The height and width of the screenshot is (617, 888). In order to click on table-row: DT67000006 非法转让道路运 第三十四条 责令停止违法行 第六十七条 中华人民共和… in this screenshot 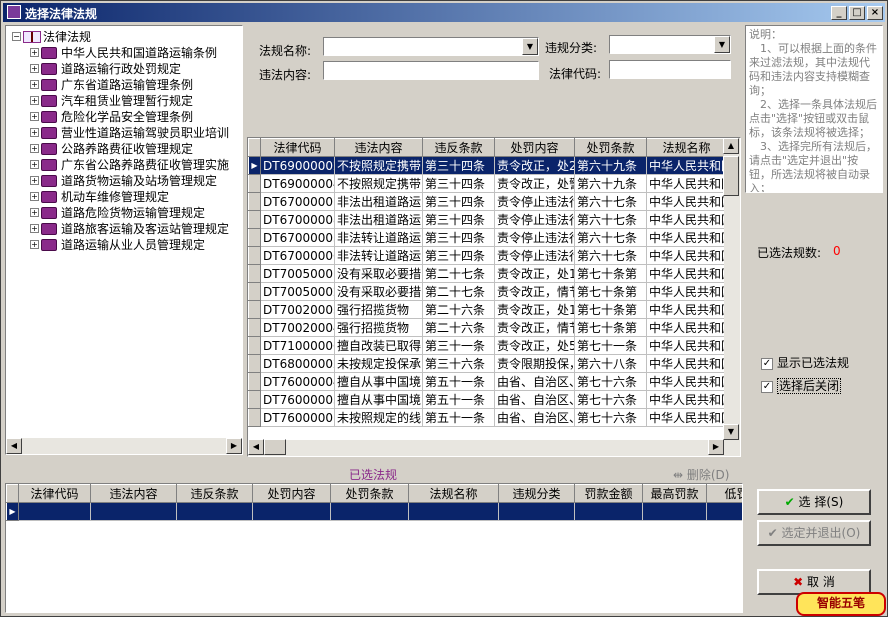, I will do `click(487, 255)`.